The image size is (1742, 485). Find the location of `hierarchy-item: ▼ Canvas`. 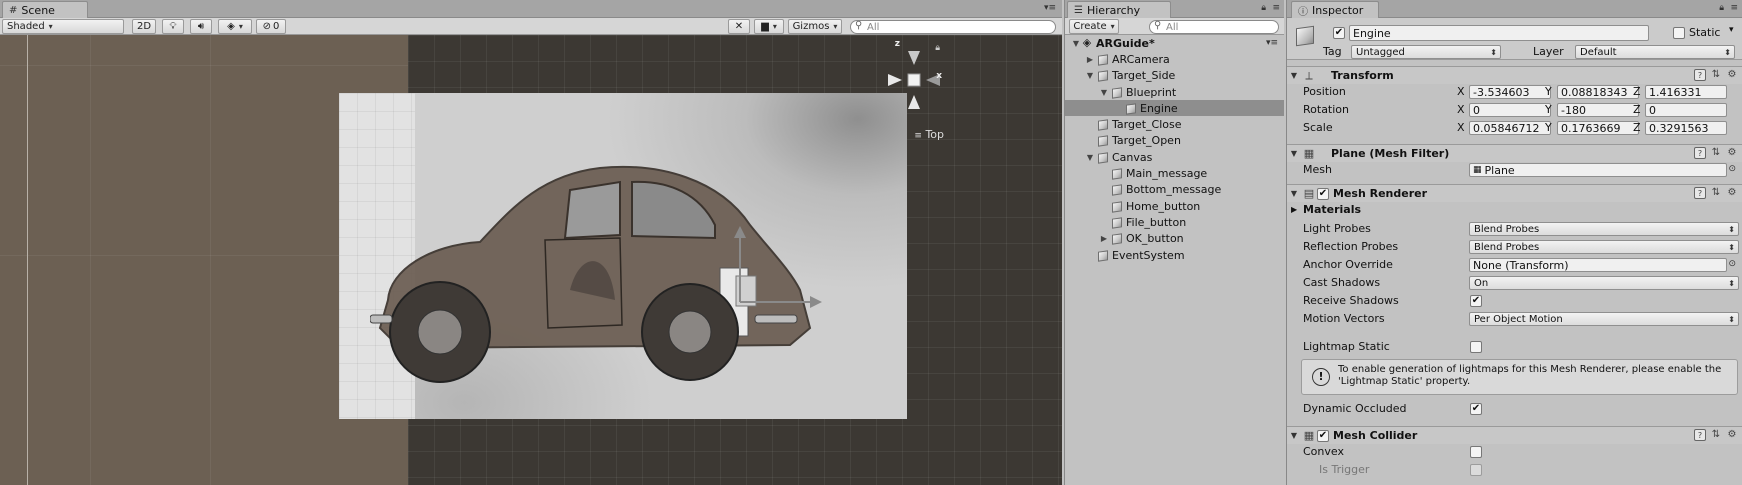

hierarchy-item: ▼ Canvas is located at coordinates (1174, 157).